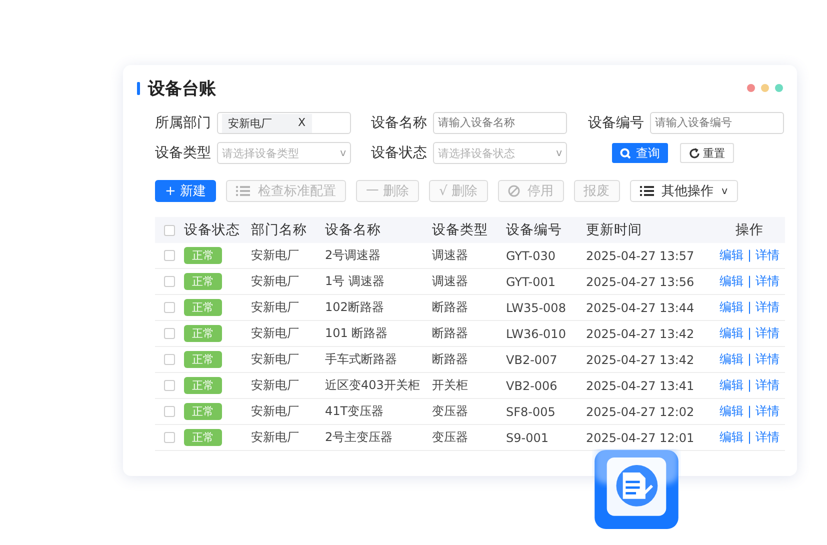 The width and height of the screenshot is (827, 545). Describe the element at coordinates (640, 255) in the screenshot. I see `table-cell: 2025-04-27 13:57` at that location.